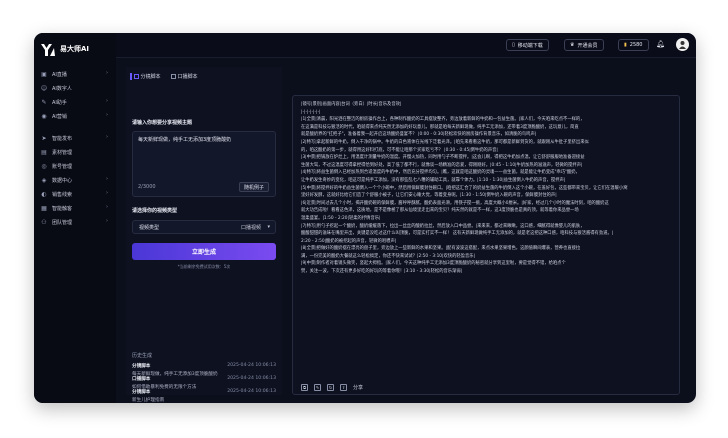  Describe the element at coordinates (62, 166) in the screenshot. I see `sidebar-item-label: 账号管理` at that location.